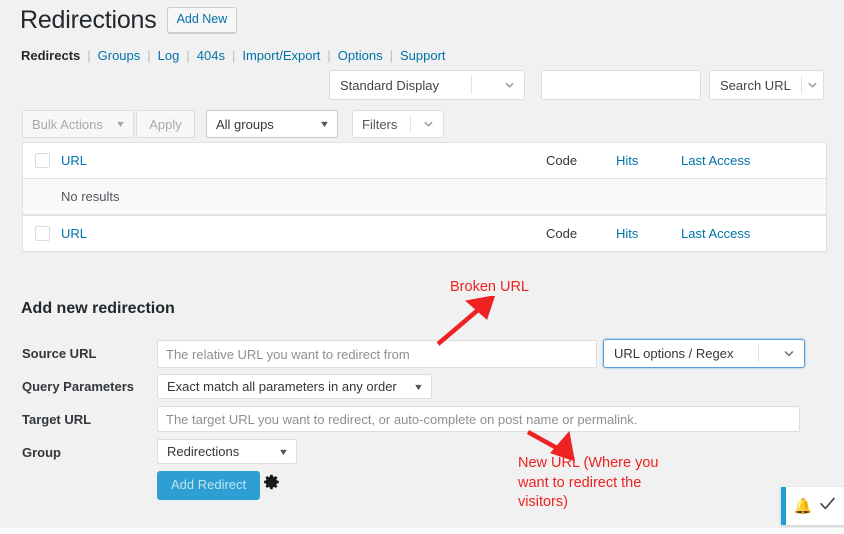 Image resolution: width=844 pixels, height=534 pixels. I want to click on search-scope-select: Search URL, so click(766, 85).